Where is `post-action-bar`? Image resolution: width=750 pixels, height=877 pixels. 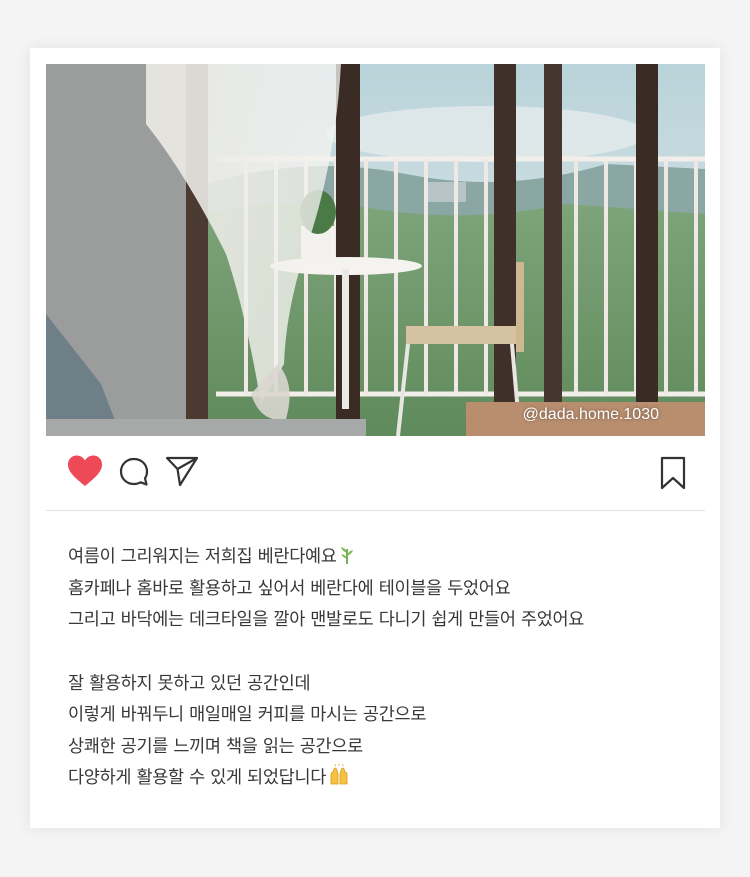 post-action-bar is located at coordinates (375, 473).